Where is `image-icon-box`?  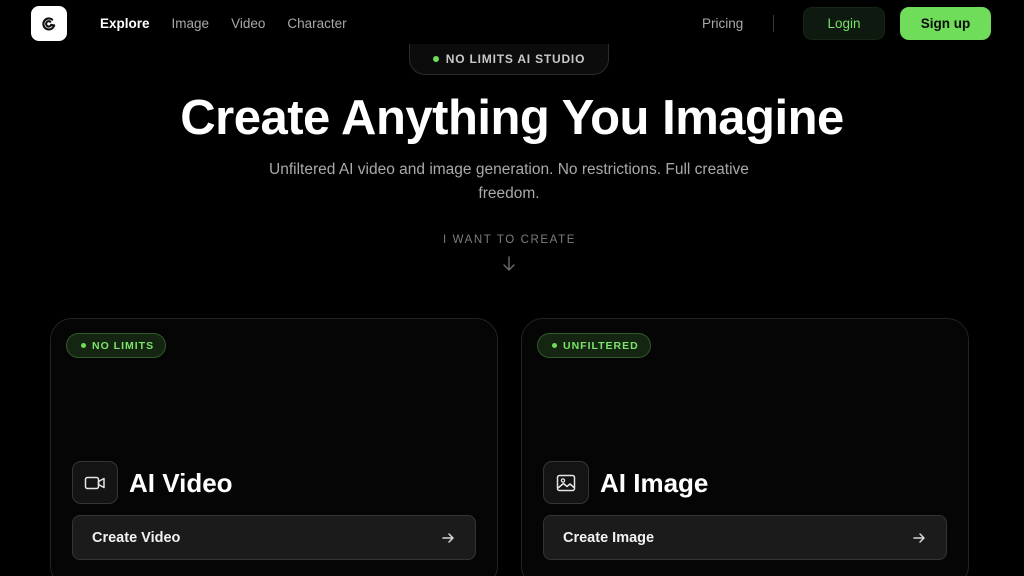
image-icon-box is located at coordinates (566, 482).